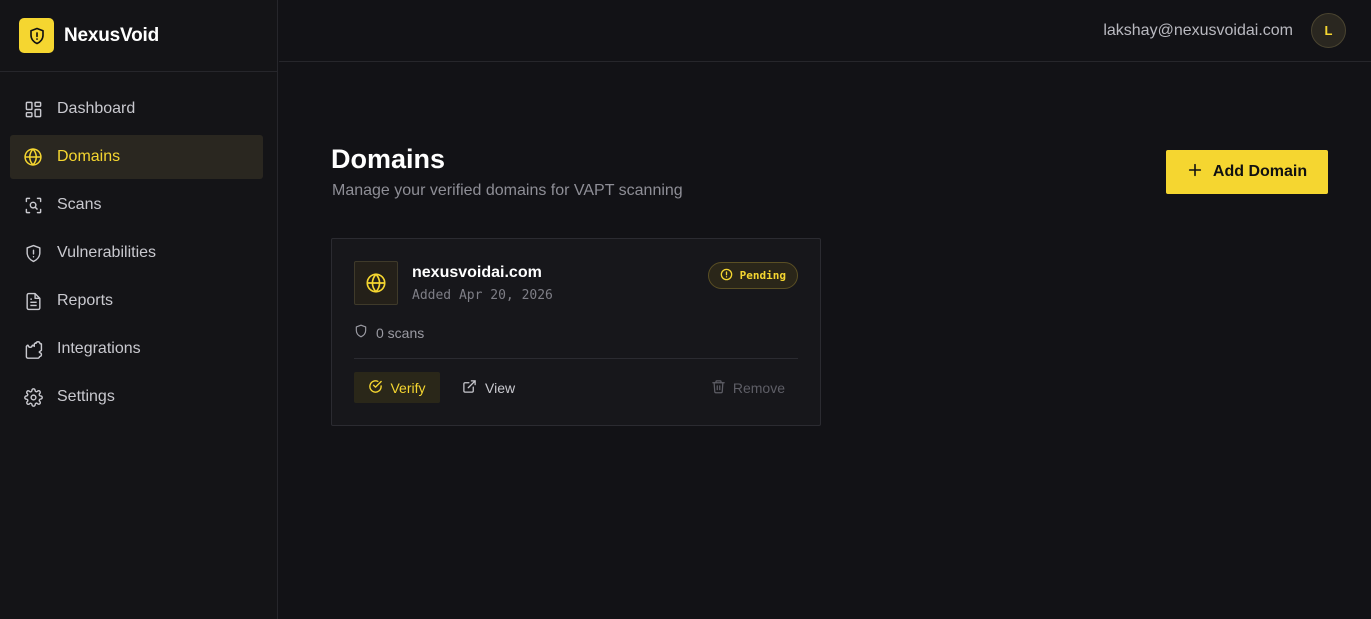 Image resolution: width=1371 pixels, height=619 pixels. What do you see at coordinates (136, 205) in the screenshot?
I see `sidebar-item-scans: Scans` at bounding box center [136, 205].